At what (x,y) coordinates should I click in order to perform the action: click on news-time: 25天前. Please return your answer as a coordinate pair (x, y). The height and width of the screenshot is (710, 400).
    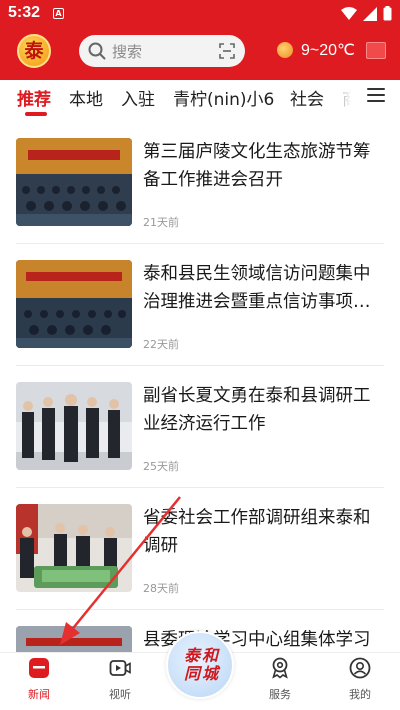
    Looking at the image, I should click on (161, 466).